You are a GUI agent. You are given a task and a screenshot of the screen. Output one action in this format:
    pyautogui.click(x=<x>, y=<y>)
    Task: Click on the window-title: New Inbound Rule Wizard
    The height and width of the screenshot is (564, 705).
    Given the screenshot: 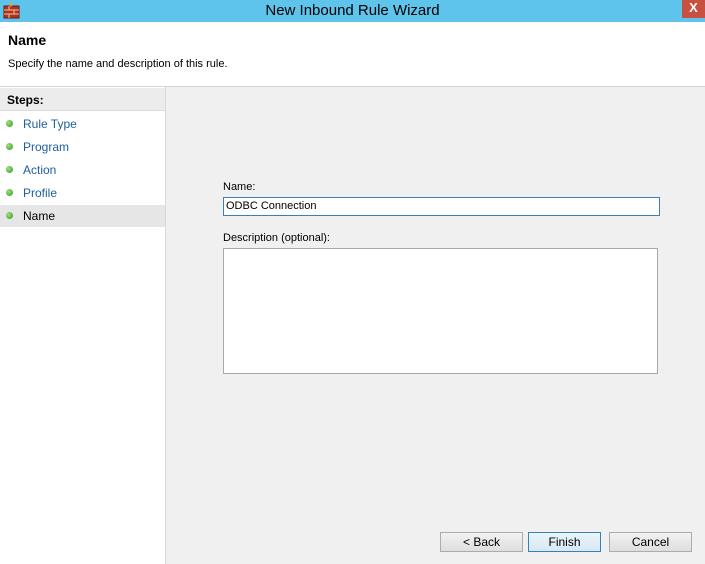 What is the action you would take?
    pyautogui.click(x=352, y=10)
    